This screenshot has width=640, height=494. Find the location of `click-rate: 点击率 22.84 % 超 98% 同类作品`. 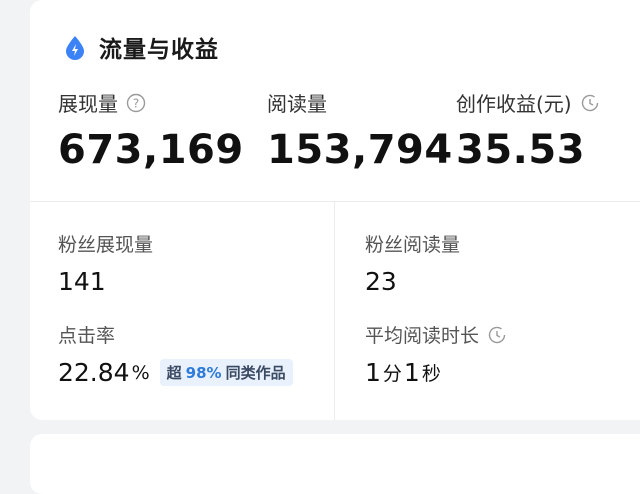

click-rate: 点击率 22.84 % 超 98% 同类作品 is located at coordinates (175, 354).